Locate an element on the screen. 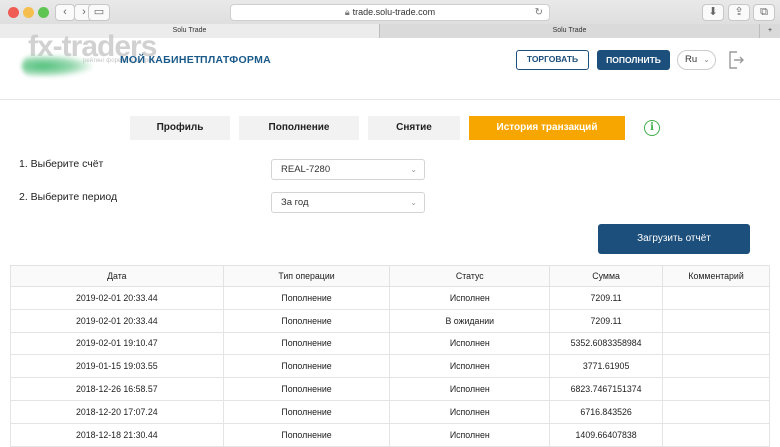 The height and width of the screenshot is (447, 780). cell-sum: 1409.66407838 is located at coordinates (606, 434).